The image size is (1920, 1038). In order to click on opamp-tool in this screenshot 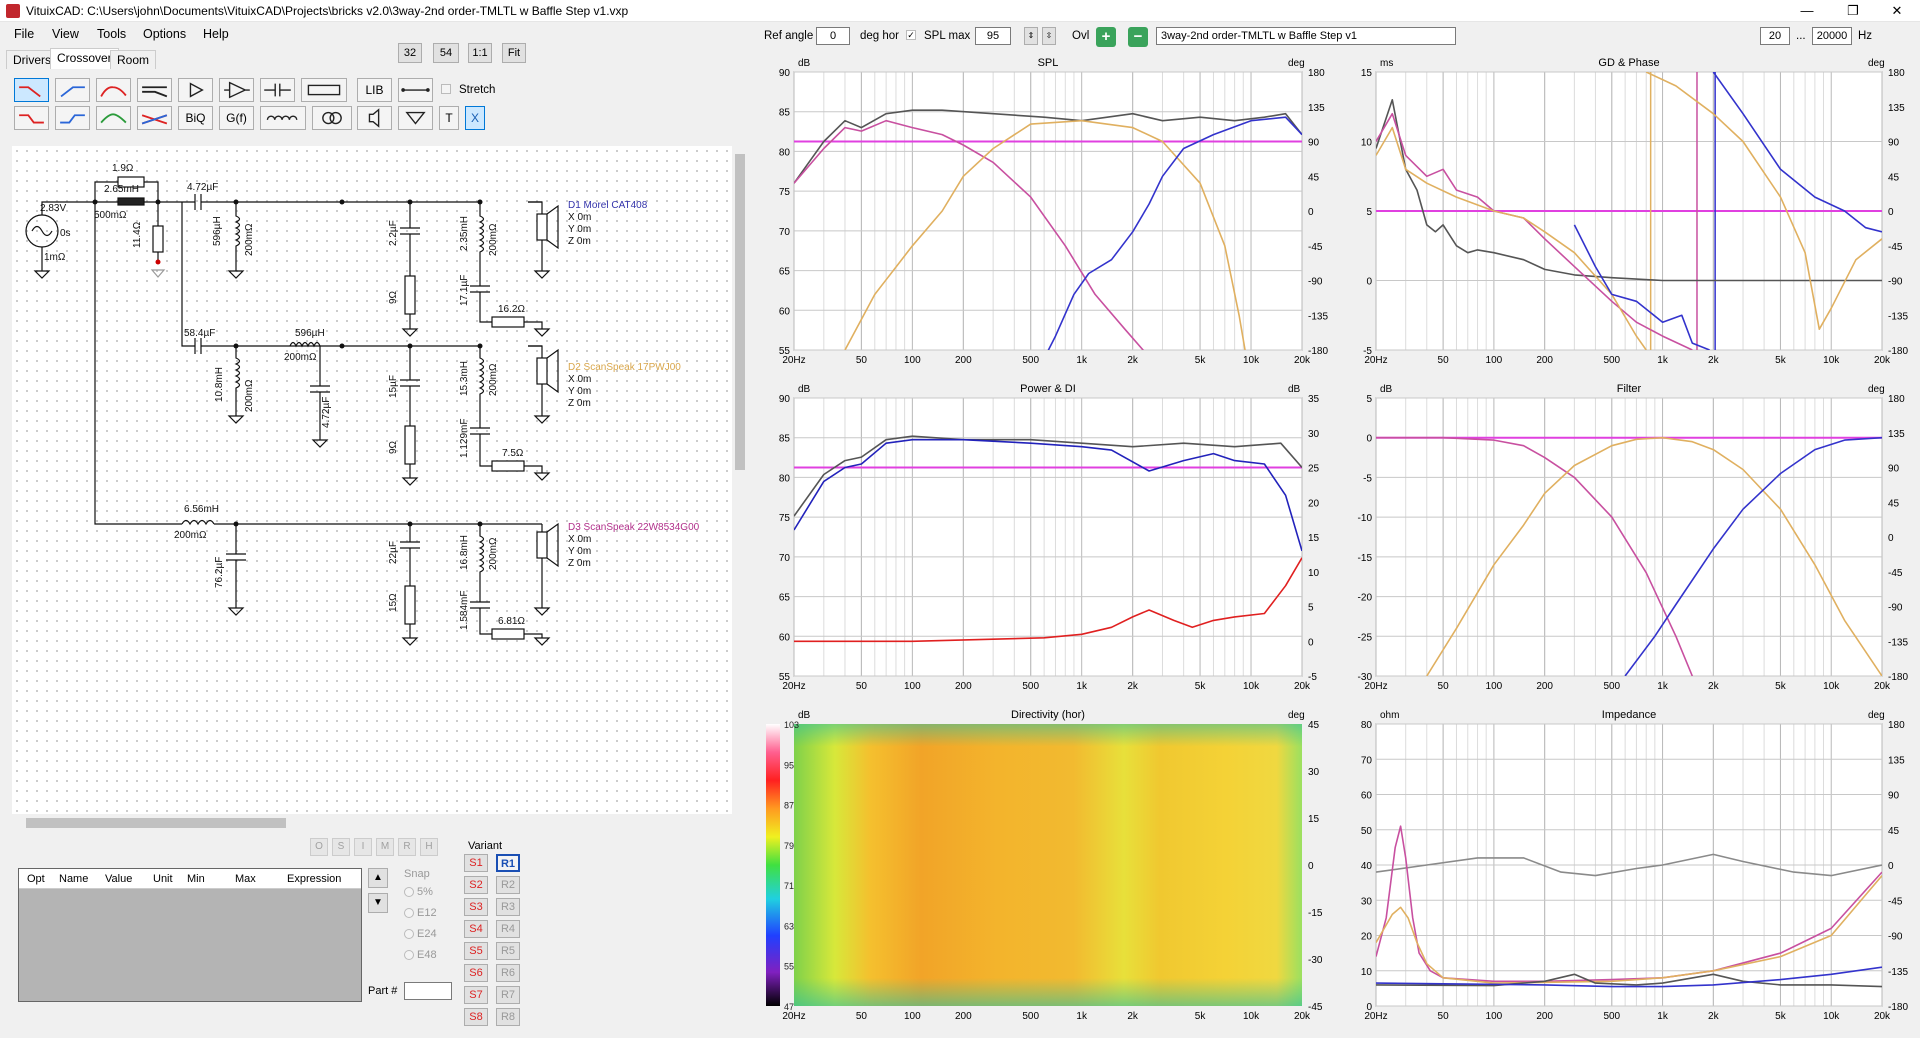, I will do `click(236, 90)`.